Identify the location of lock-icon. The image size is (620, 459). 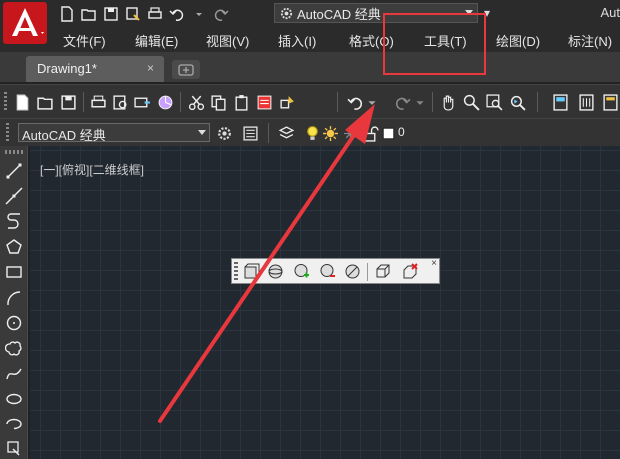
(370, 133).